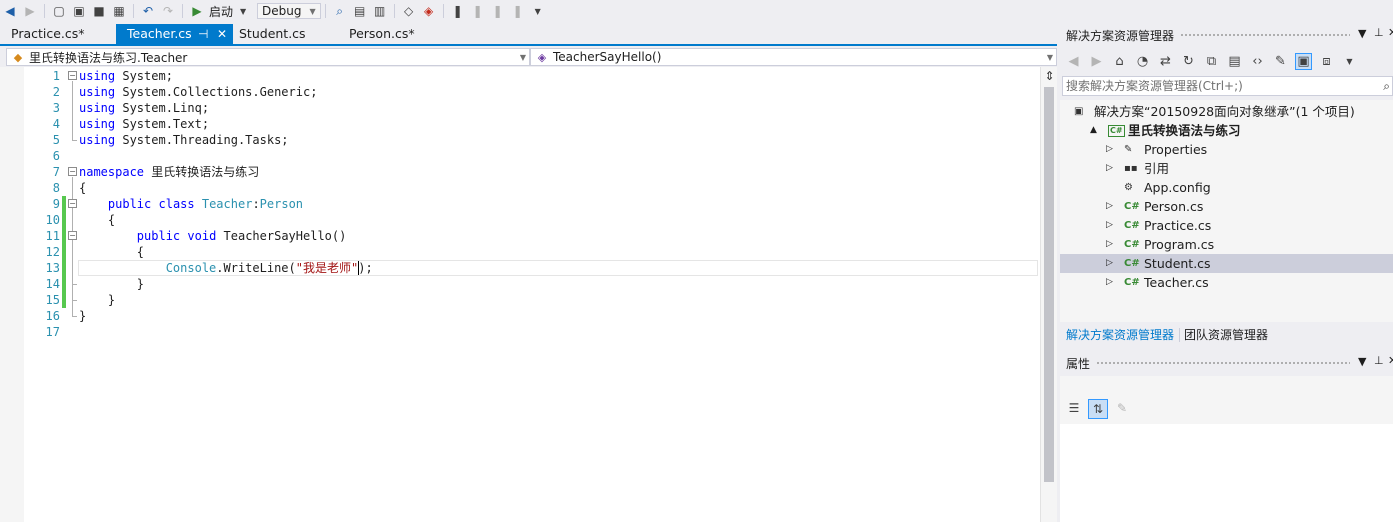 The height and width of the screenshot is (522, 1393). What do you see at coordinates (1098, 409) in the screenshot?
I see `alphabetical-icon: ⇅` at bounding box center [1098, 409].